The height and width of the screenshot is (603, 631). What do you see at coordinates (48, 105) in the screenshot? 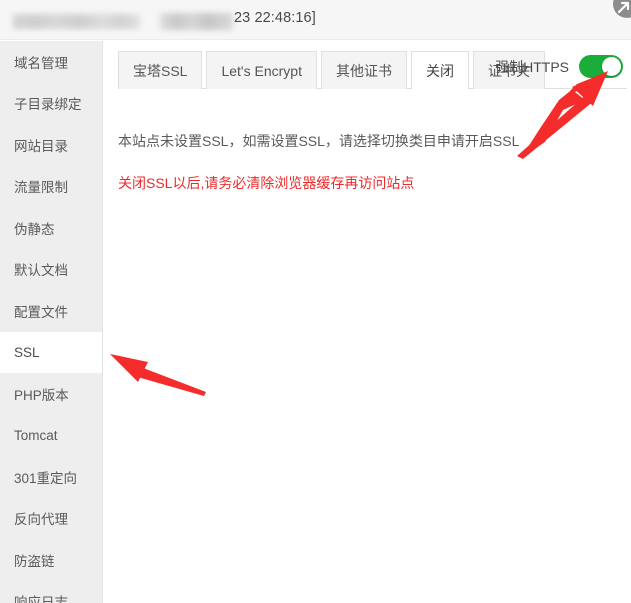
I see `sidebar-item-label: 子目录绑定` at bounding box center [48, 105].